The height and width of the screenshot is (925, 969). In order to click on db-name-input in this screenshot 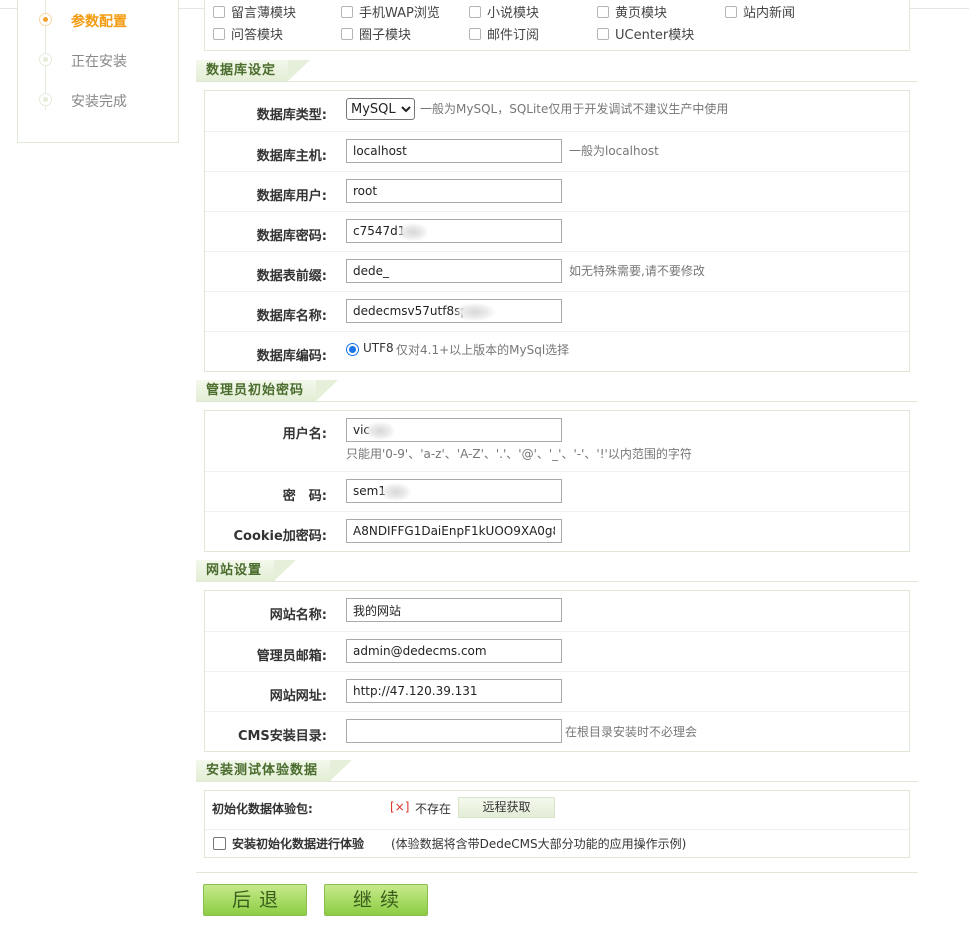, I will do `click(454, 311)`.